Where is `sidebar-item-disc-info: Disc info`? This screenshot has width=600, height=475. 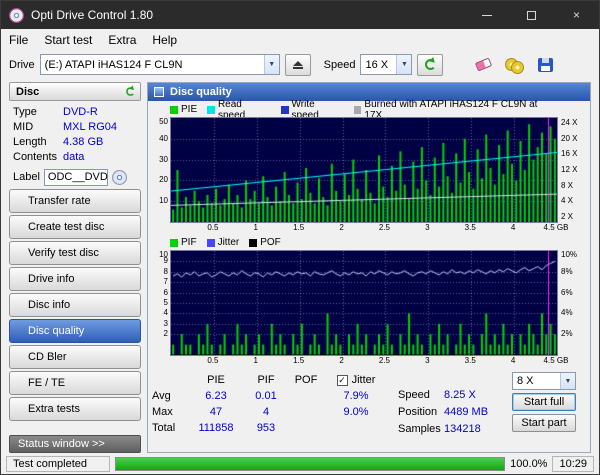
sidebar-item-disc-info: Disc info is located at coordinates (75, 305).